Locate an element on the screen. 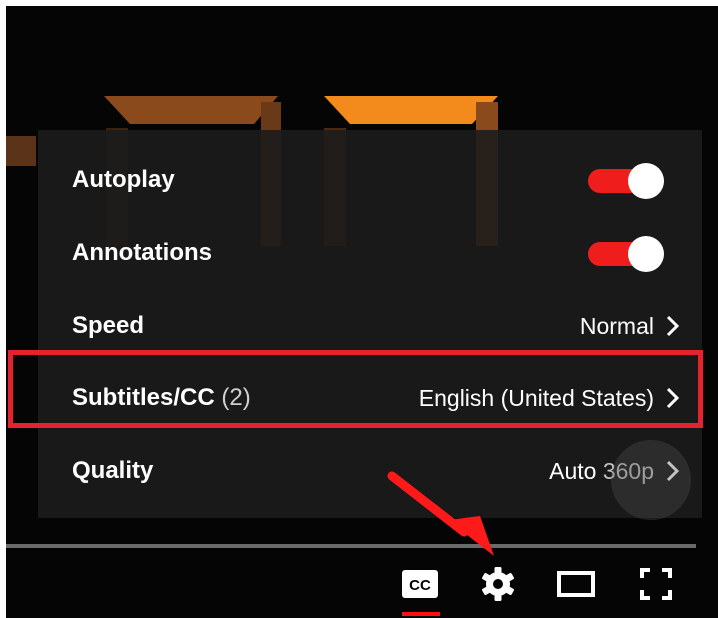 This screenshot has height=618, width=718. menu-item-speed: Speed Normal is located at coordinates (370, 326).